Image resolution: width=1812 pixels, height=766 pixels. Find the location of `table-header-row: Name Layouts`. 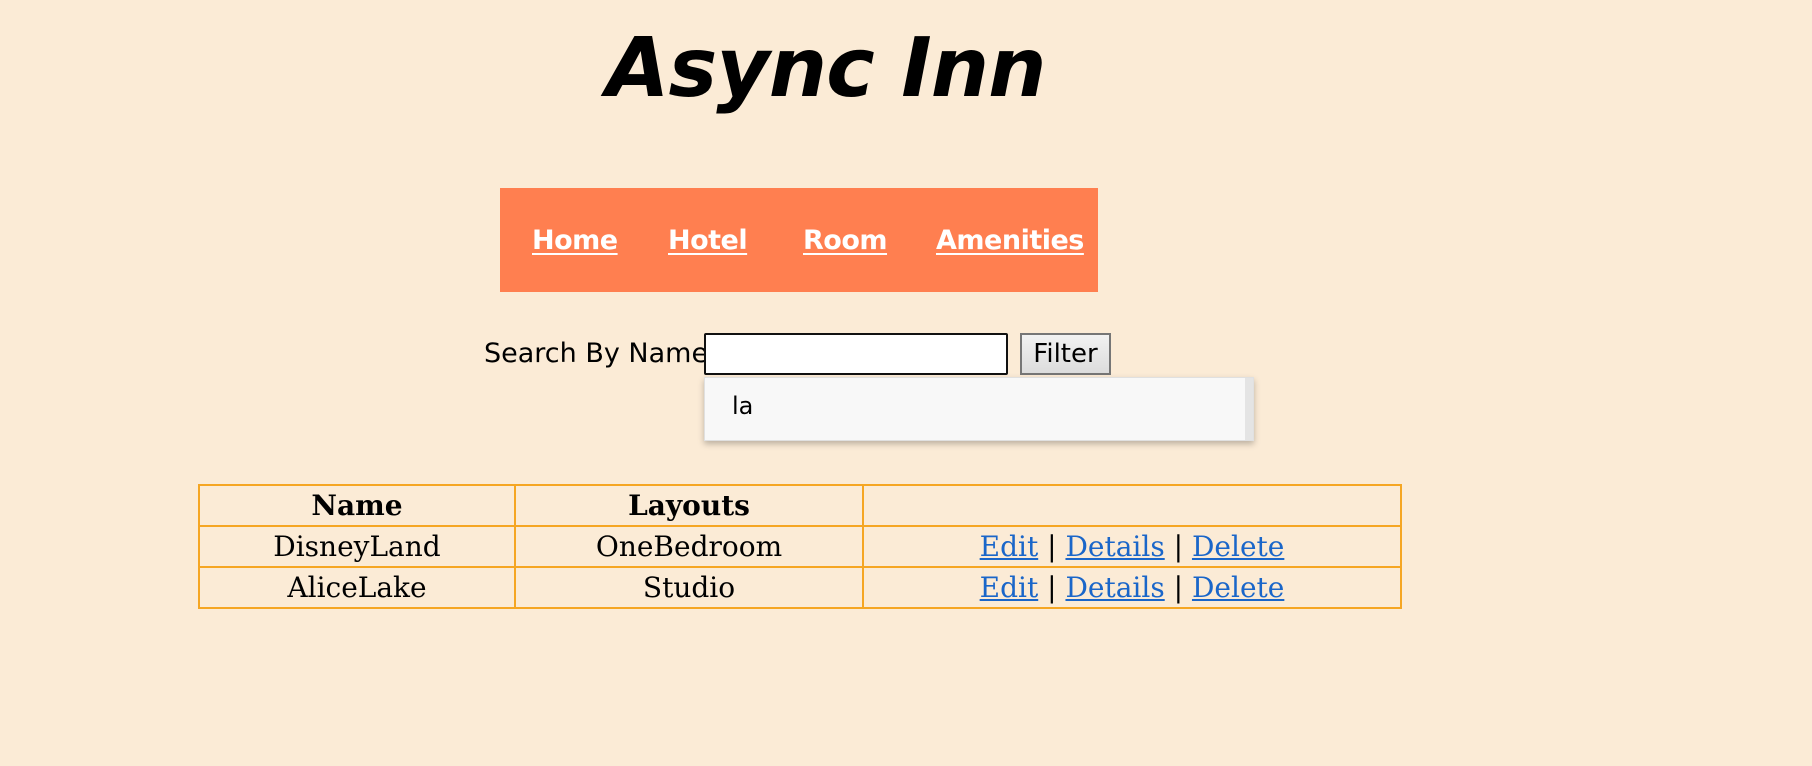

table-header-row: Name Layouts is located at coordinates (800, 505).